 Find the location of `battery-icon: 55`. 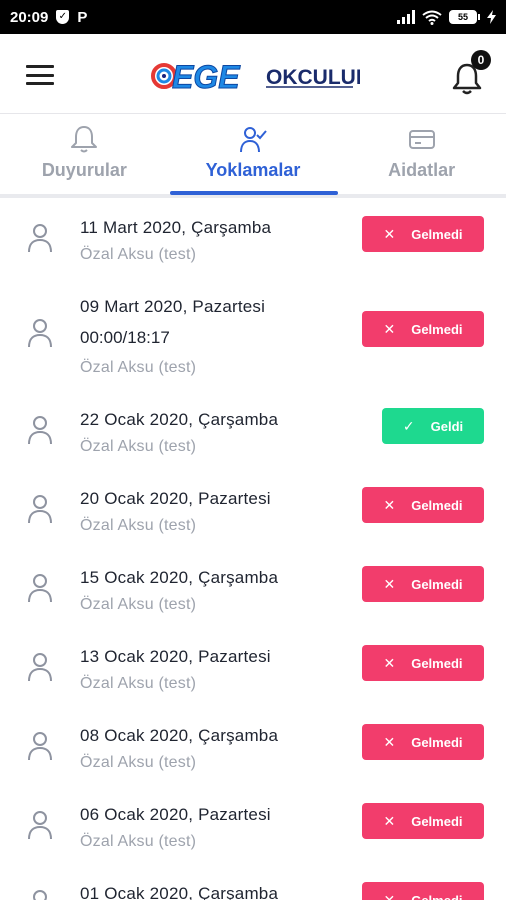

battery-icon: 55 is located at coordinates (464, 17).